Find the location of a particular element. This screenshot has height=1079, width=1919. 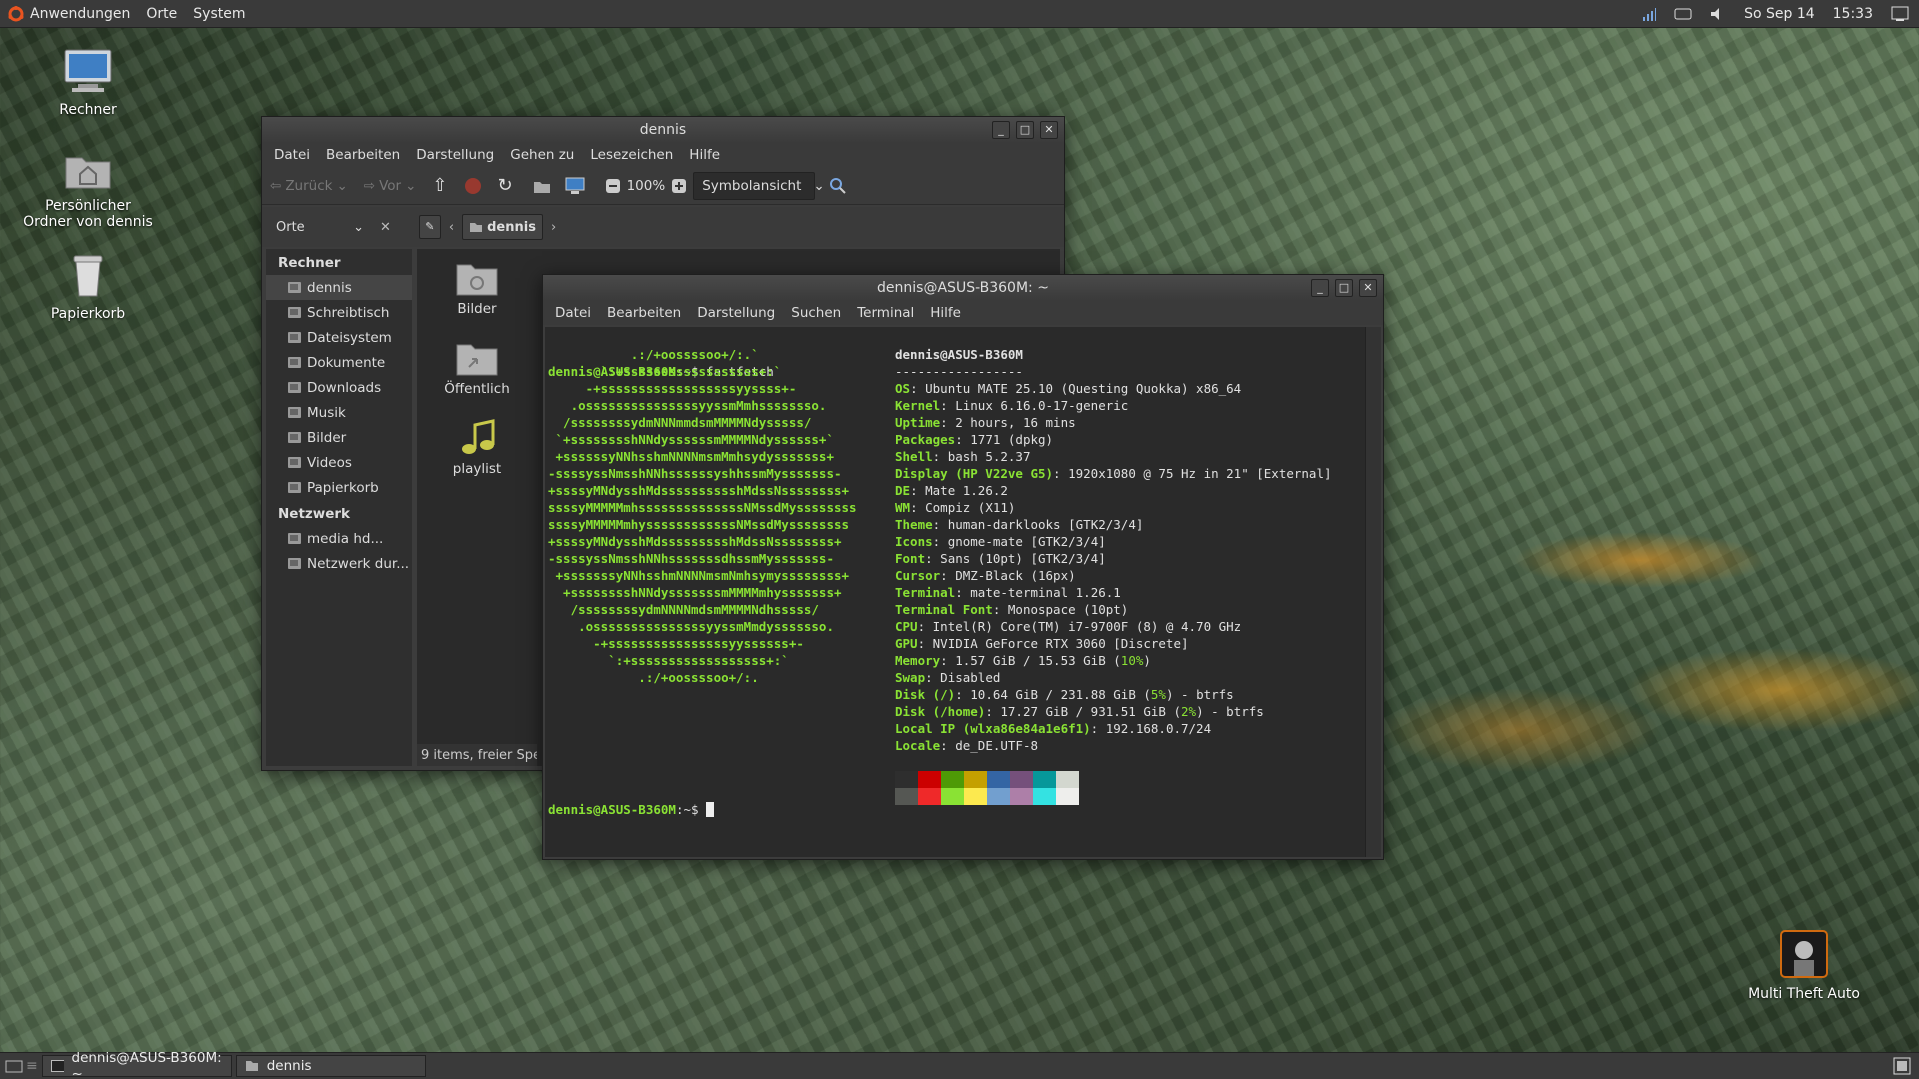

places-menu: Orte is located at coordinates (161, 14).